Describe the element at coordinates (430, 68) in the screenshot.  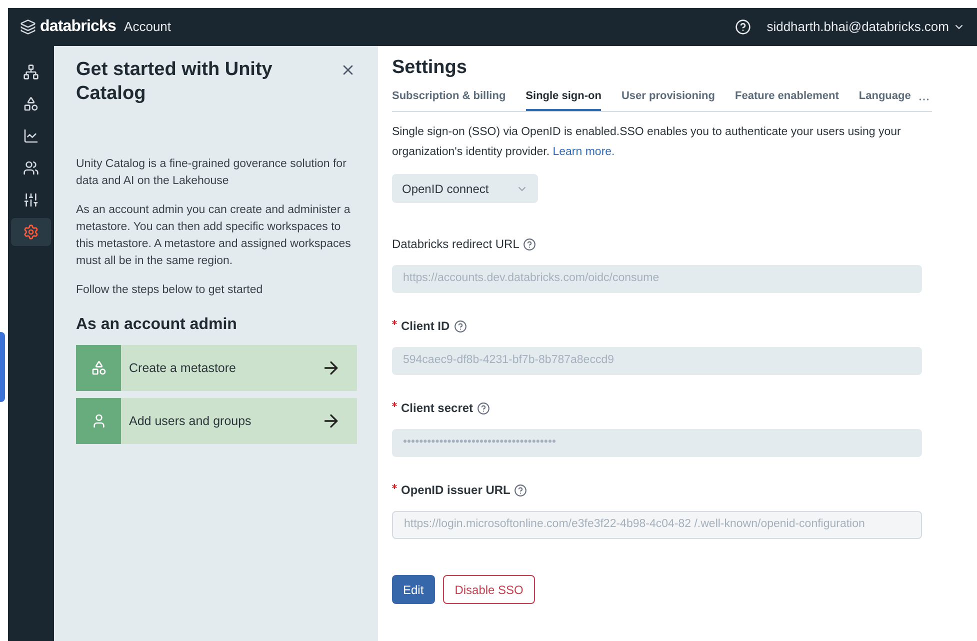
I see `settings-title: Settings` at that location.